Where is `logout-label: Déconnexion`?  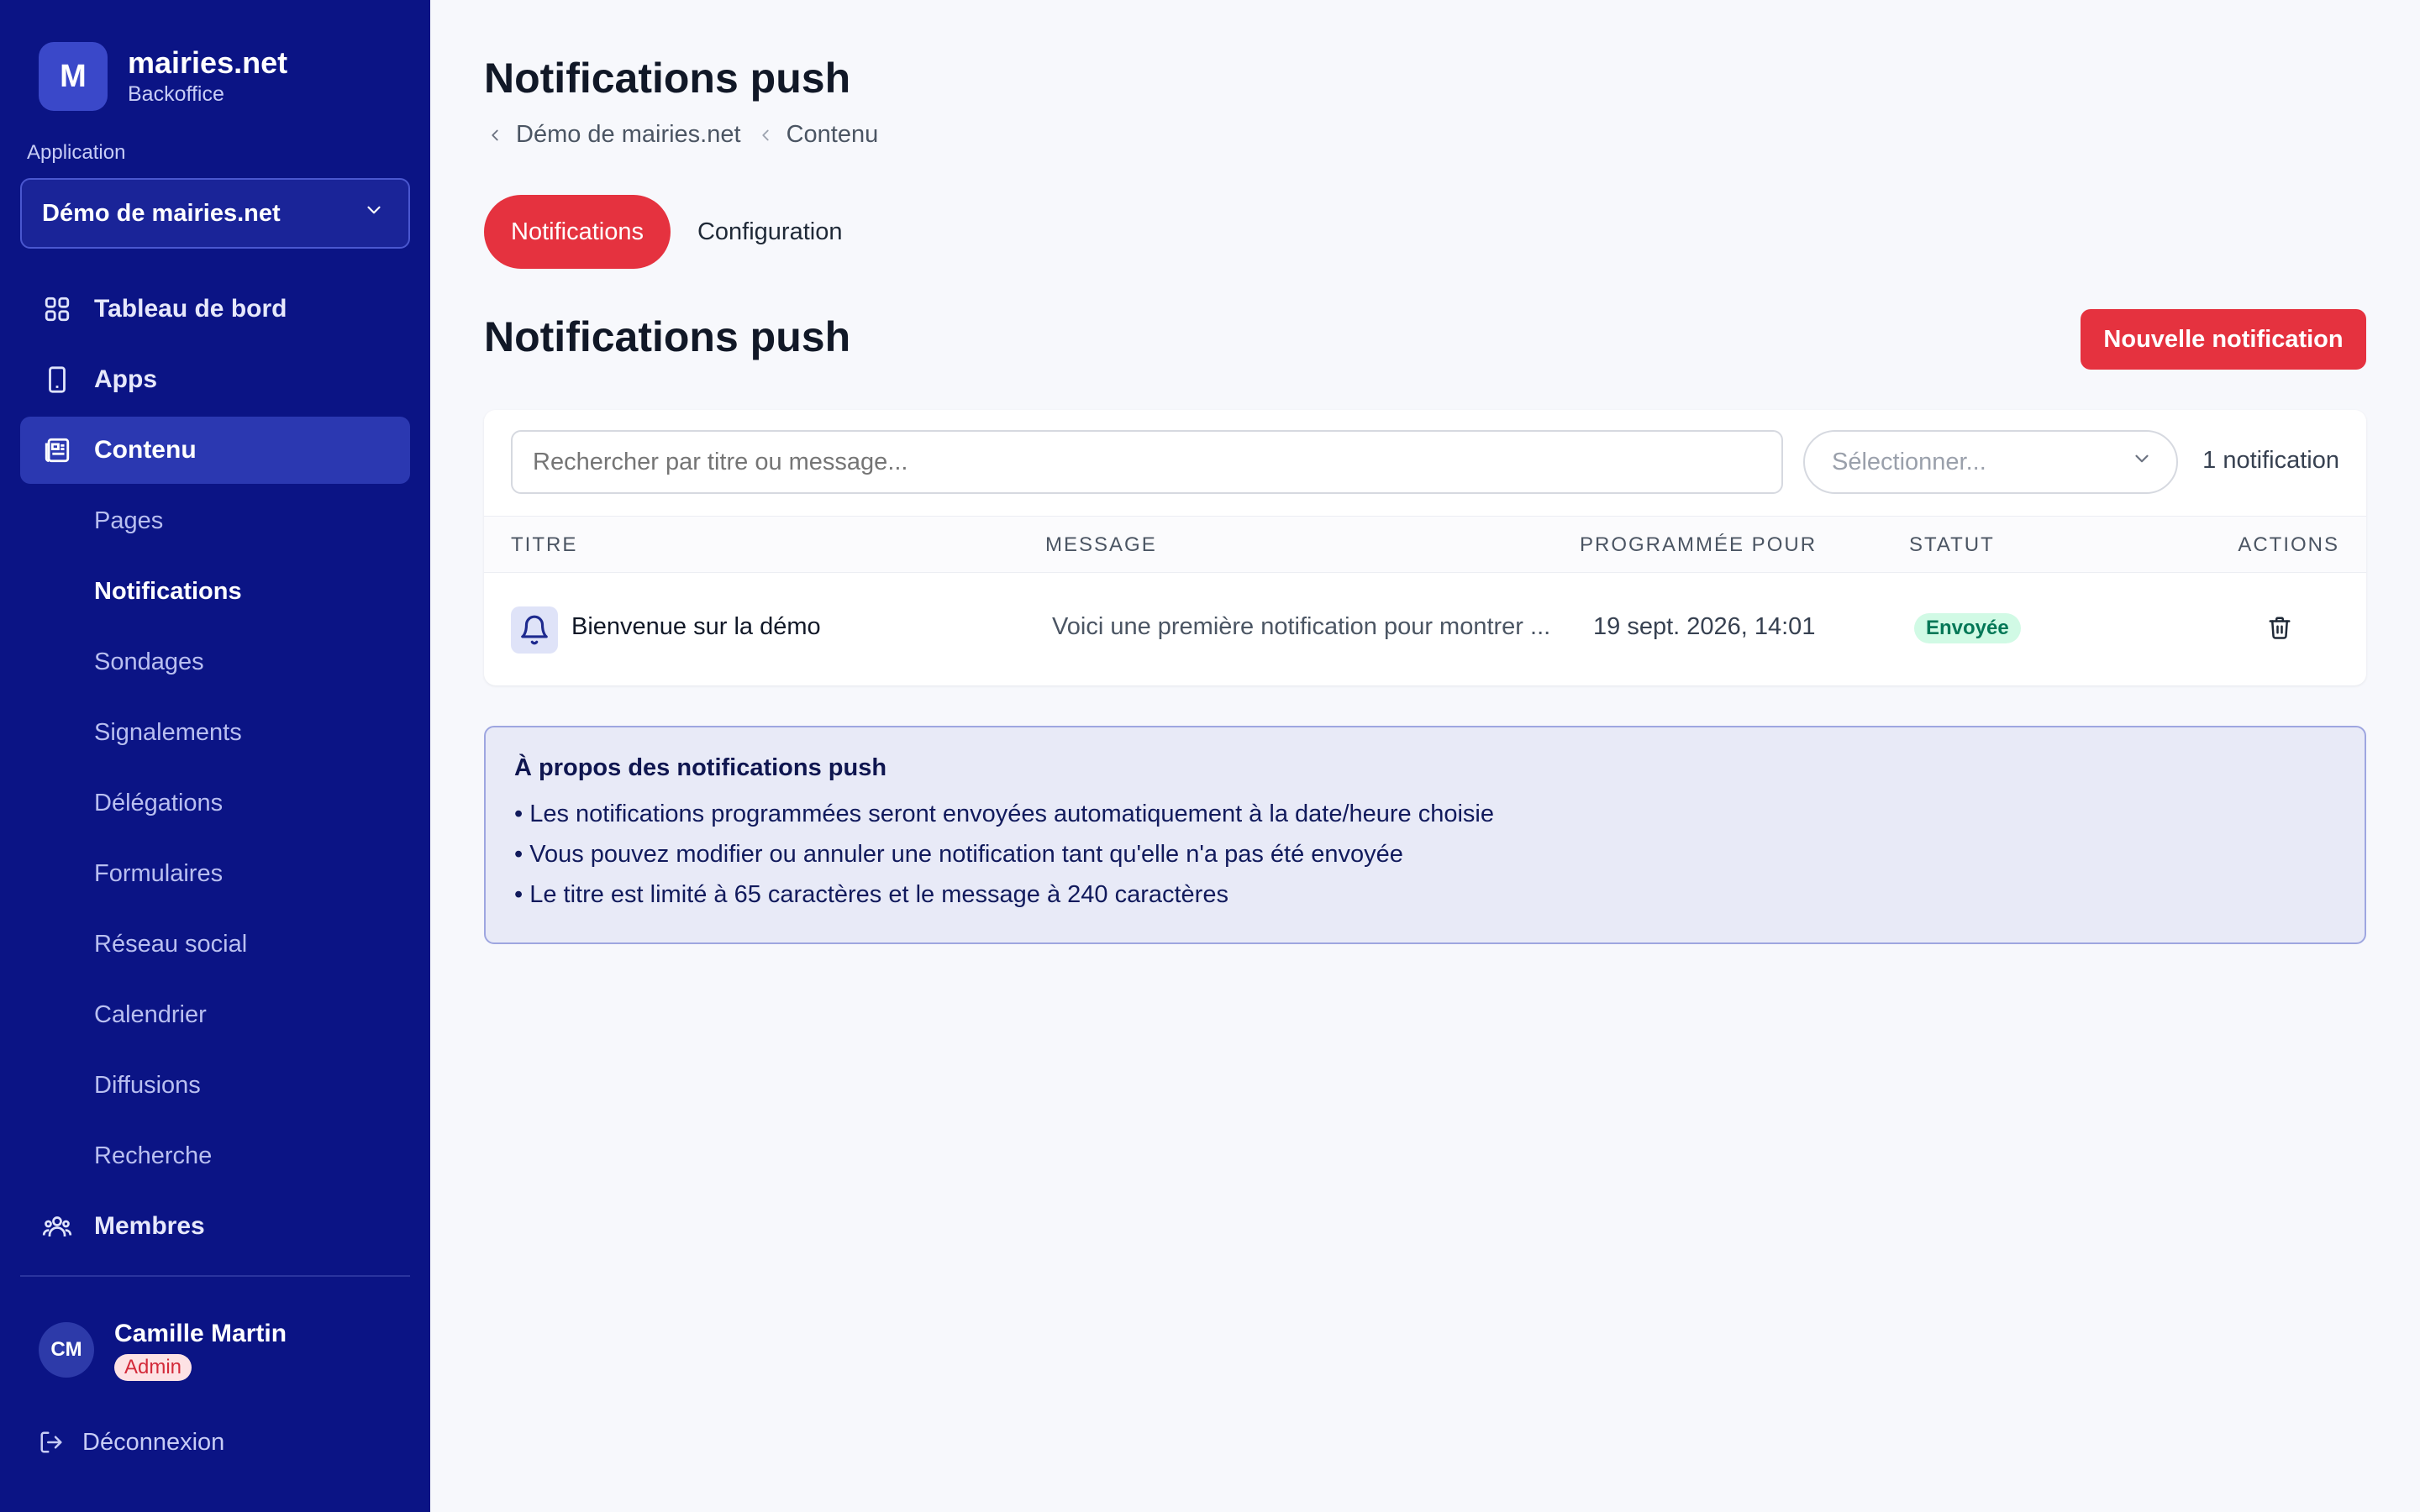
logout-label: Déconnexion is located at coordinates (153, 1442).